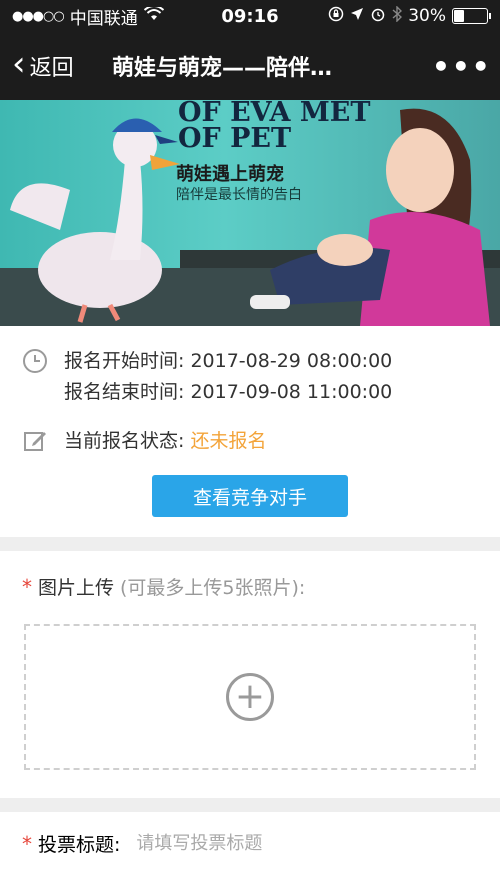  I want to click on registration-status-row: 当前报名状态: 还未报名, so click(250, 441).